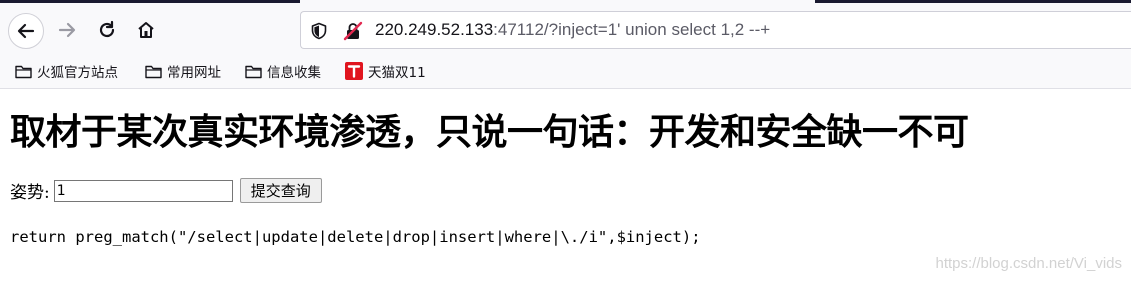  Describe the element at coordinates (30, 193) in the screenshot. I see `inject-label: 姿势:` at that location.